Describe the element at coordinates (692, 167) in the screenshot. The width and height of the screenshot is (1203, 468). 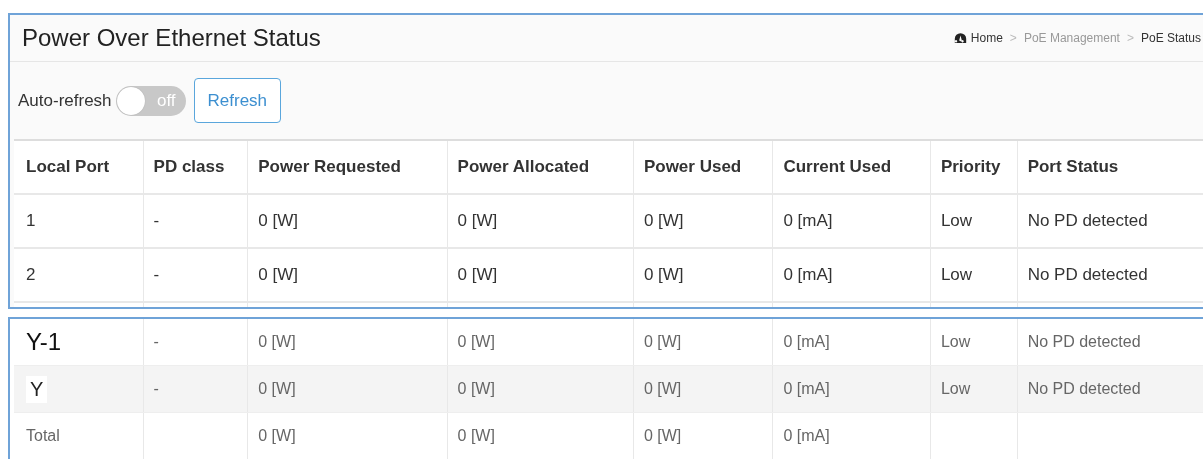
I see `column-header: Power Used` at that location.